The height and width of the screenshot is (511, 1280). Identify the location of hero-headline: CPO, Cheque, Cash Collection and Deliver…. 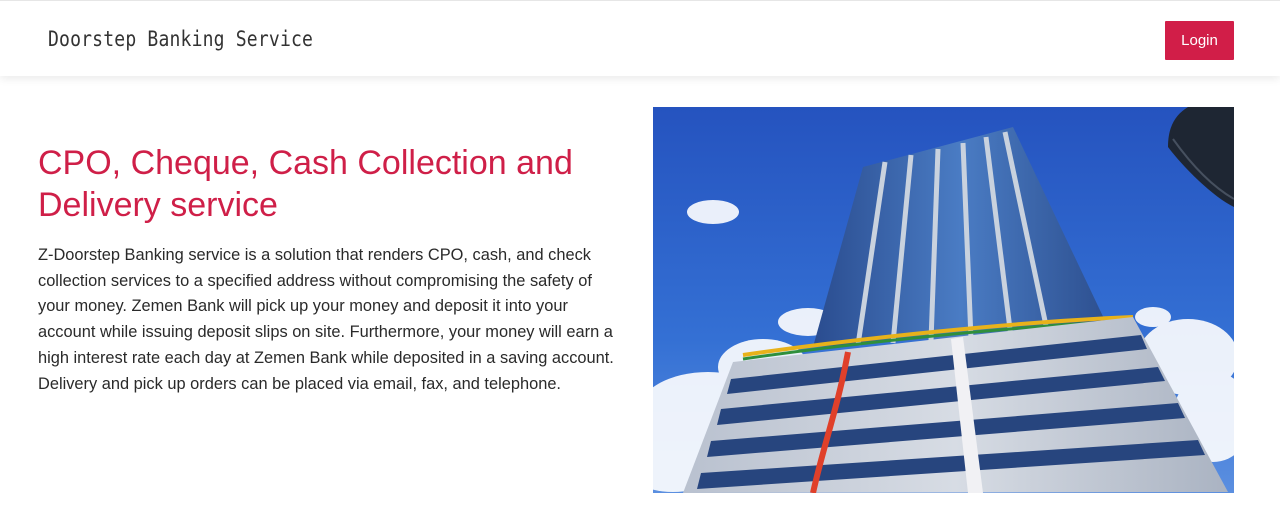
(305, 184).